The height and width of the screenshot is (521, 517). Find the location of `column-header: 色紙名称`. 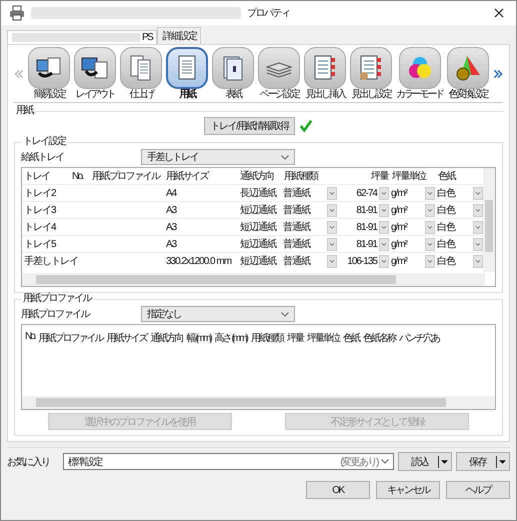

column-header: 色紙名称 is located at coordinates (378, 338).